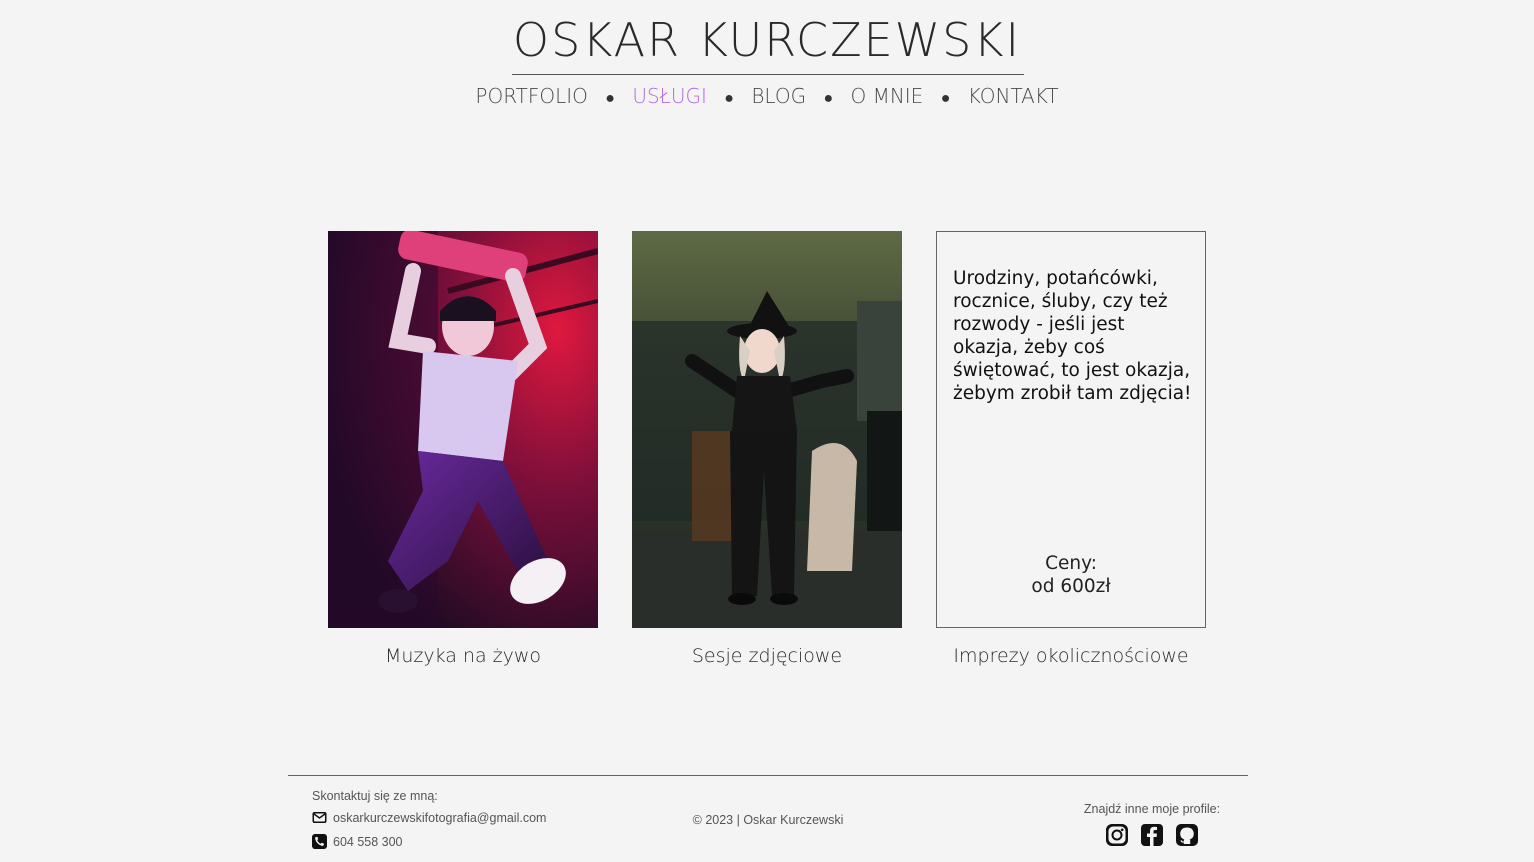 The height and width of the screenshot is (862, 1534). I want to click on instagram-icon, so click(1117, 835).